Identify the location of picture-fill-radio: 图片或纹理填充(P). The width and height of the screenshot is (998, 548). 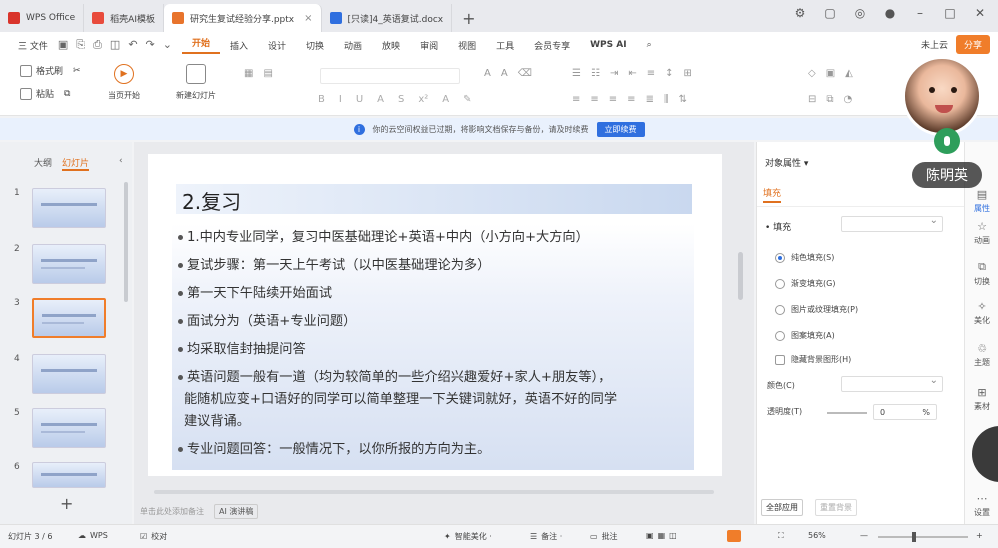
(816, 309).